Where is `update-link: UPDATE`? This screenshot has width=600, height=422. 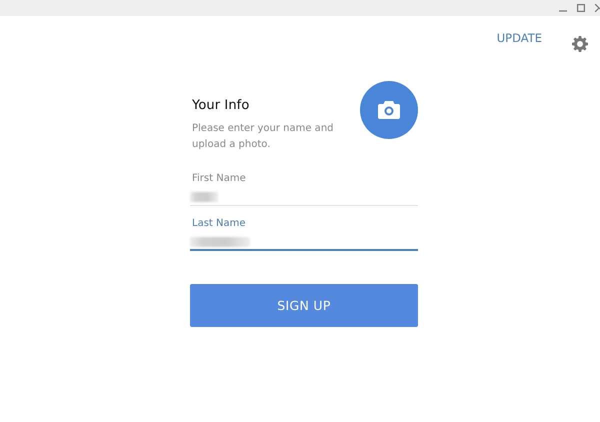 update-link: UPDATE is located at coordinates (519, 38).